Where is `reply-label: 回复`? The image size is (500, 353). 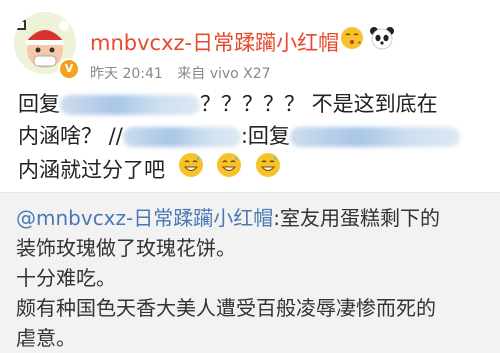
reply-label: 回复 is located at coordinates (39, 104).